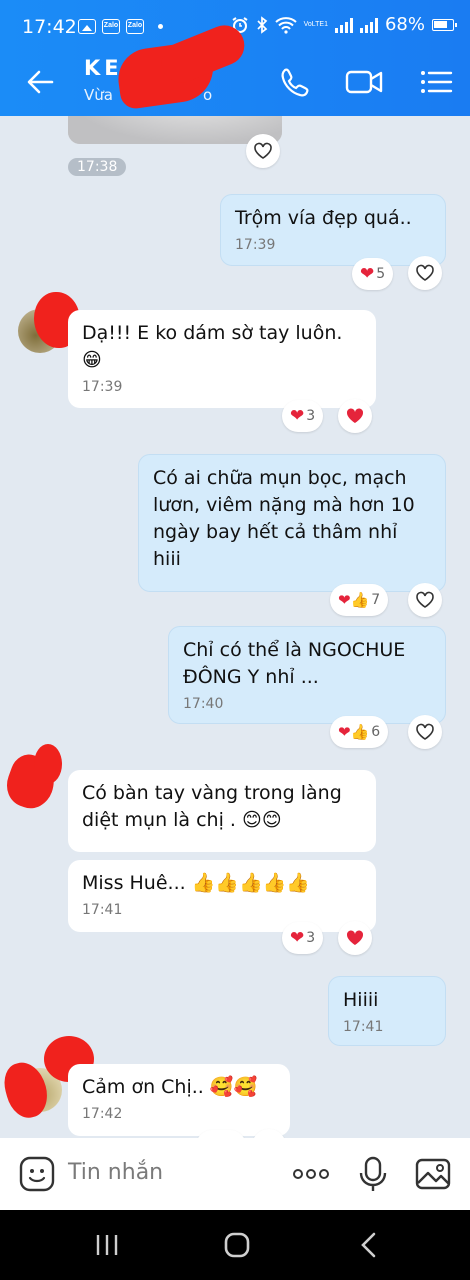  I want to click on network-label: VoLTE1, so click(315, 24).